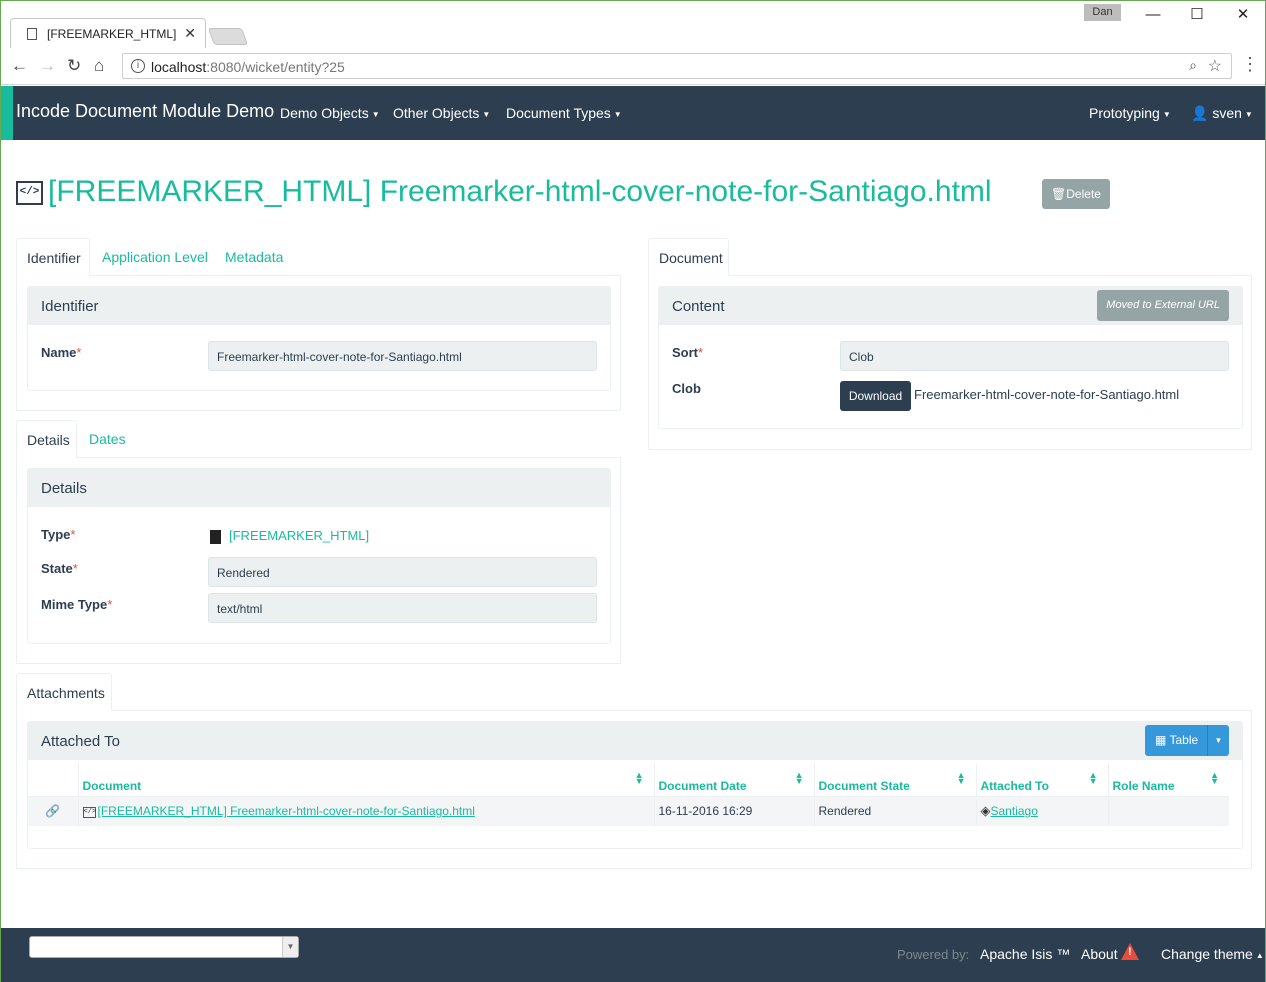 Image resolution: width=1266 pixels, height=982 pixels. What do you see at coordinates (89, 812) in the screenshot?
I see `code-file-icon: </>` at bounding box center [89, 812].